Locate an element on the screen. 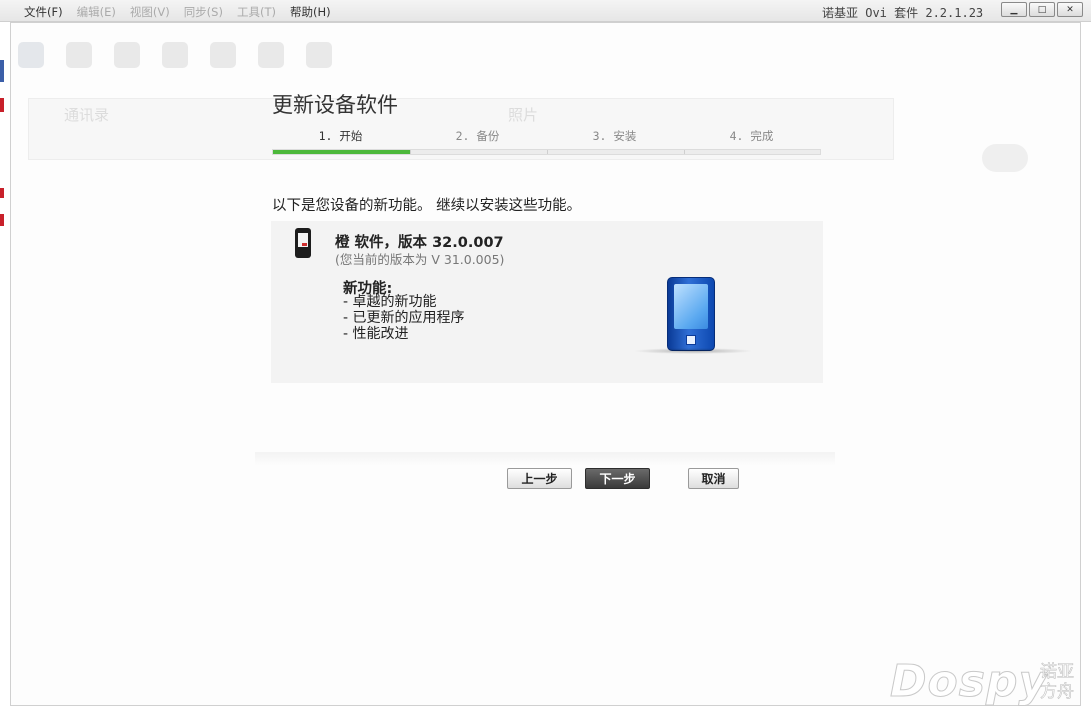 The width and height of the screenshot is (1091, 716). phone-shadow is located at coordinates (693, 351).